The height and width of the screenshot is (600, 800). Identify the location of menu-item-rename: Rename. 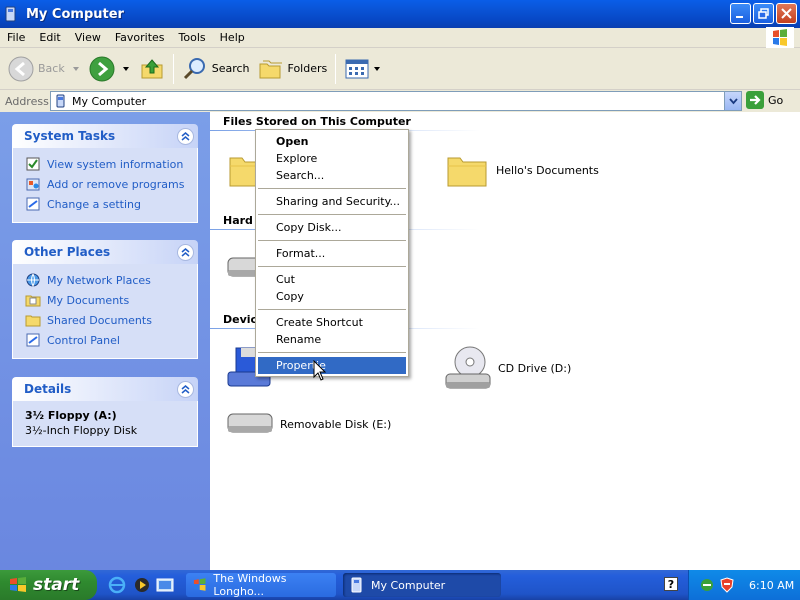
(332, 339).